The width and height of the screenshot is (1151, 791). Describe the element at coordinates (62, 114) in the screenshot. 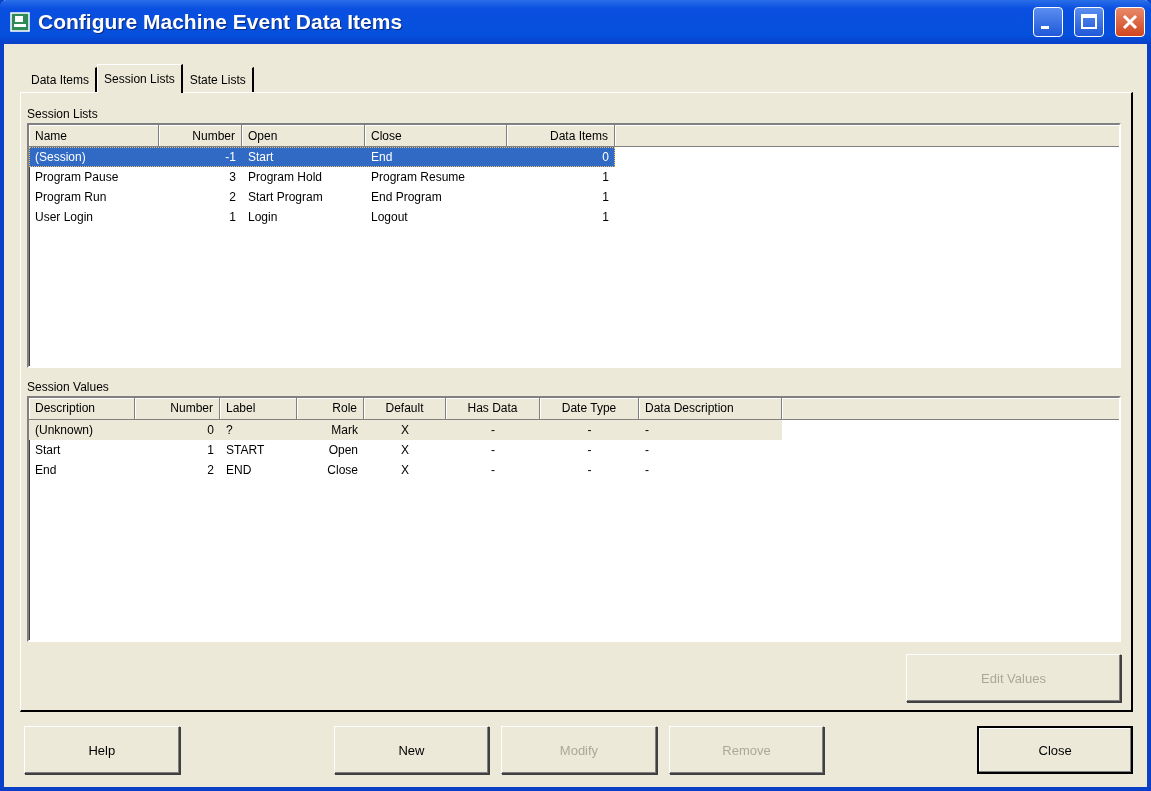

I see `group-label: Session Lists` at that location.